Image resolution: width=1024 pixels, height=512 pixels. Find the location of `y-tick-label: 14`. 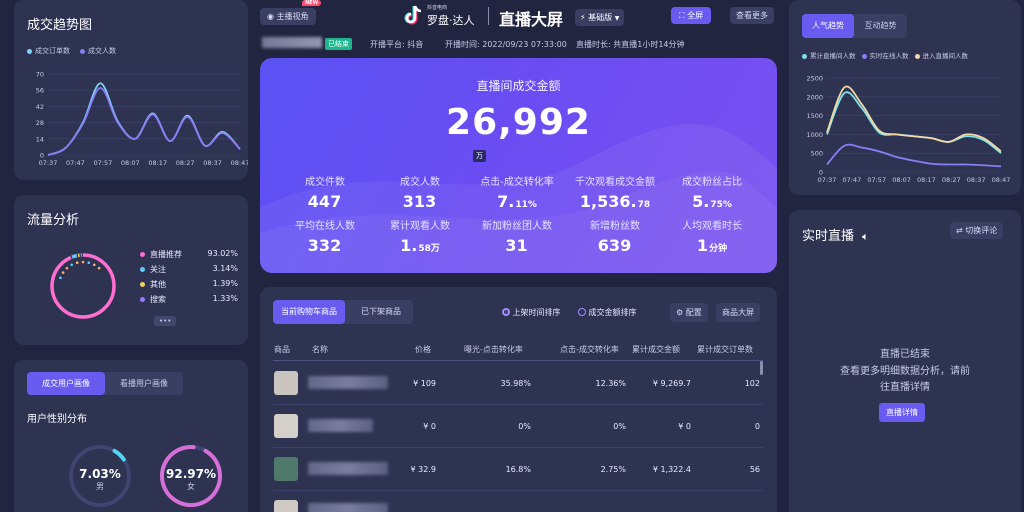

y-tick-label: 14 is located at coordinates (40, 139).